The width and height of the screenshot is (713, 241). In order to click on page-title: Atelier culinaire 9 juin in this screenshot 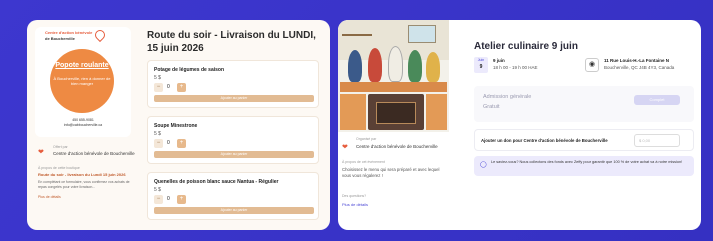, I will do `click(526, 46)`.